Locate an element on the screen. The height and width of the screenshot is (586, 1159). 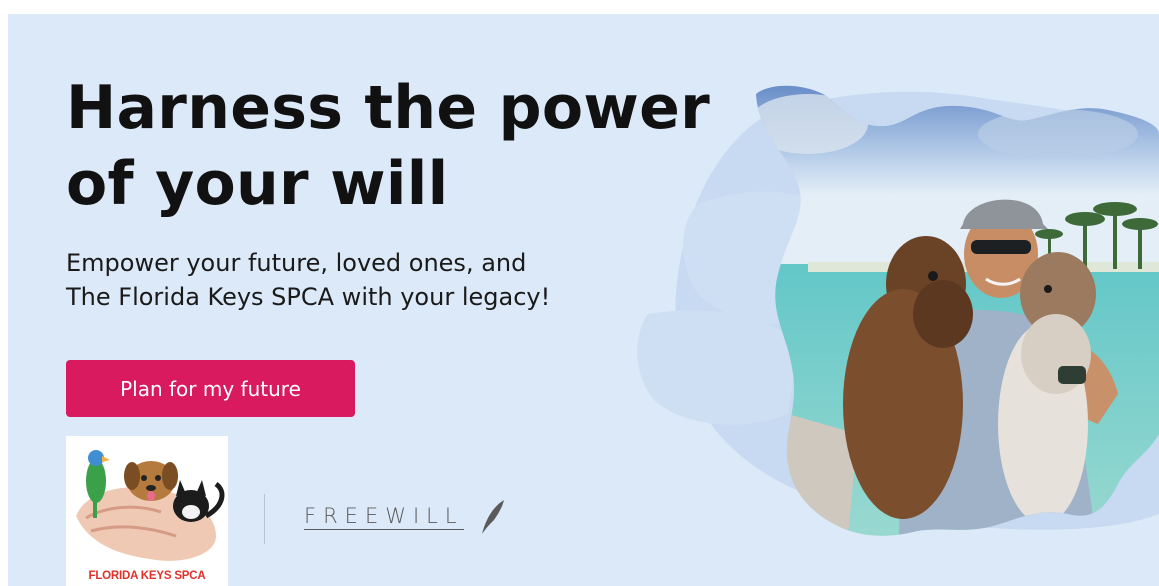
freewill-wordmark: FREEWILL is located at coordinates (384, 517).